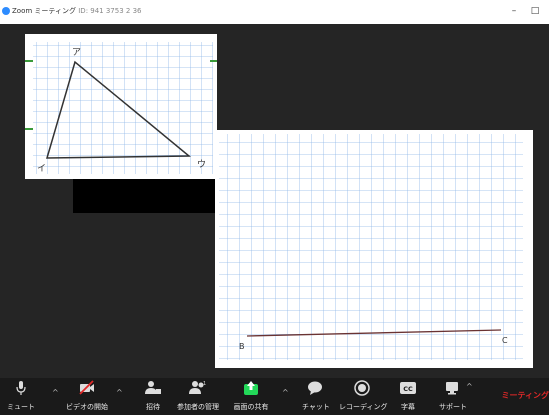 The width and height of the screenshot is (549, 415). Describe the element at coordinates (251, 407) in the screenshot. I see `share-screen-label: 画面の共有` at that location.